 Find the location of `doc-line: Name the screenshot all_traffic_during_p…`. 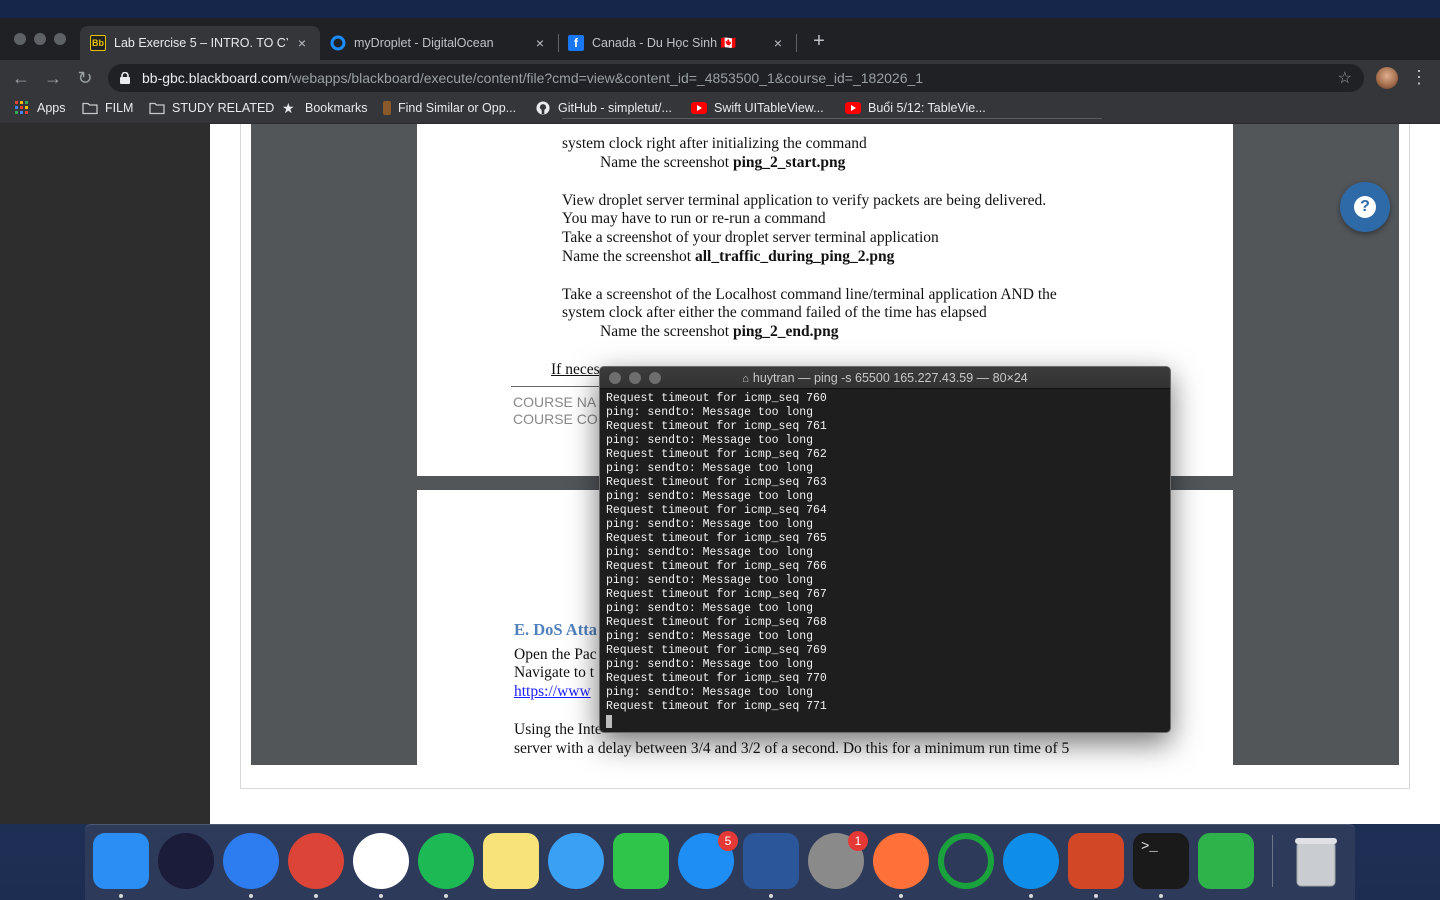

doc-line: Name the screenshot all_traffic_during_p… is located at coordinates (728, 256).